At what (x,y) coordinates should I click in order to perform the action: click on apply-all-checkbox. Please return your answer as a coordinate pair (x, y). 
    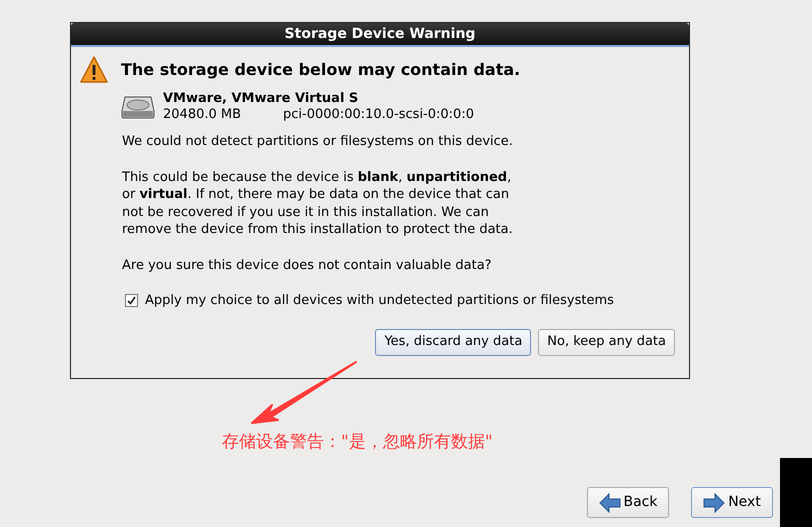
    Looking at the image, I should click on (131, 301).